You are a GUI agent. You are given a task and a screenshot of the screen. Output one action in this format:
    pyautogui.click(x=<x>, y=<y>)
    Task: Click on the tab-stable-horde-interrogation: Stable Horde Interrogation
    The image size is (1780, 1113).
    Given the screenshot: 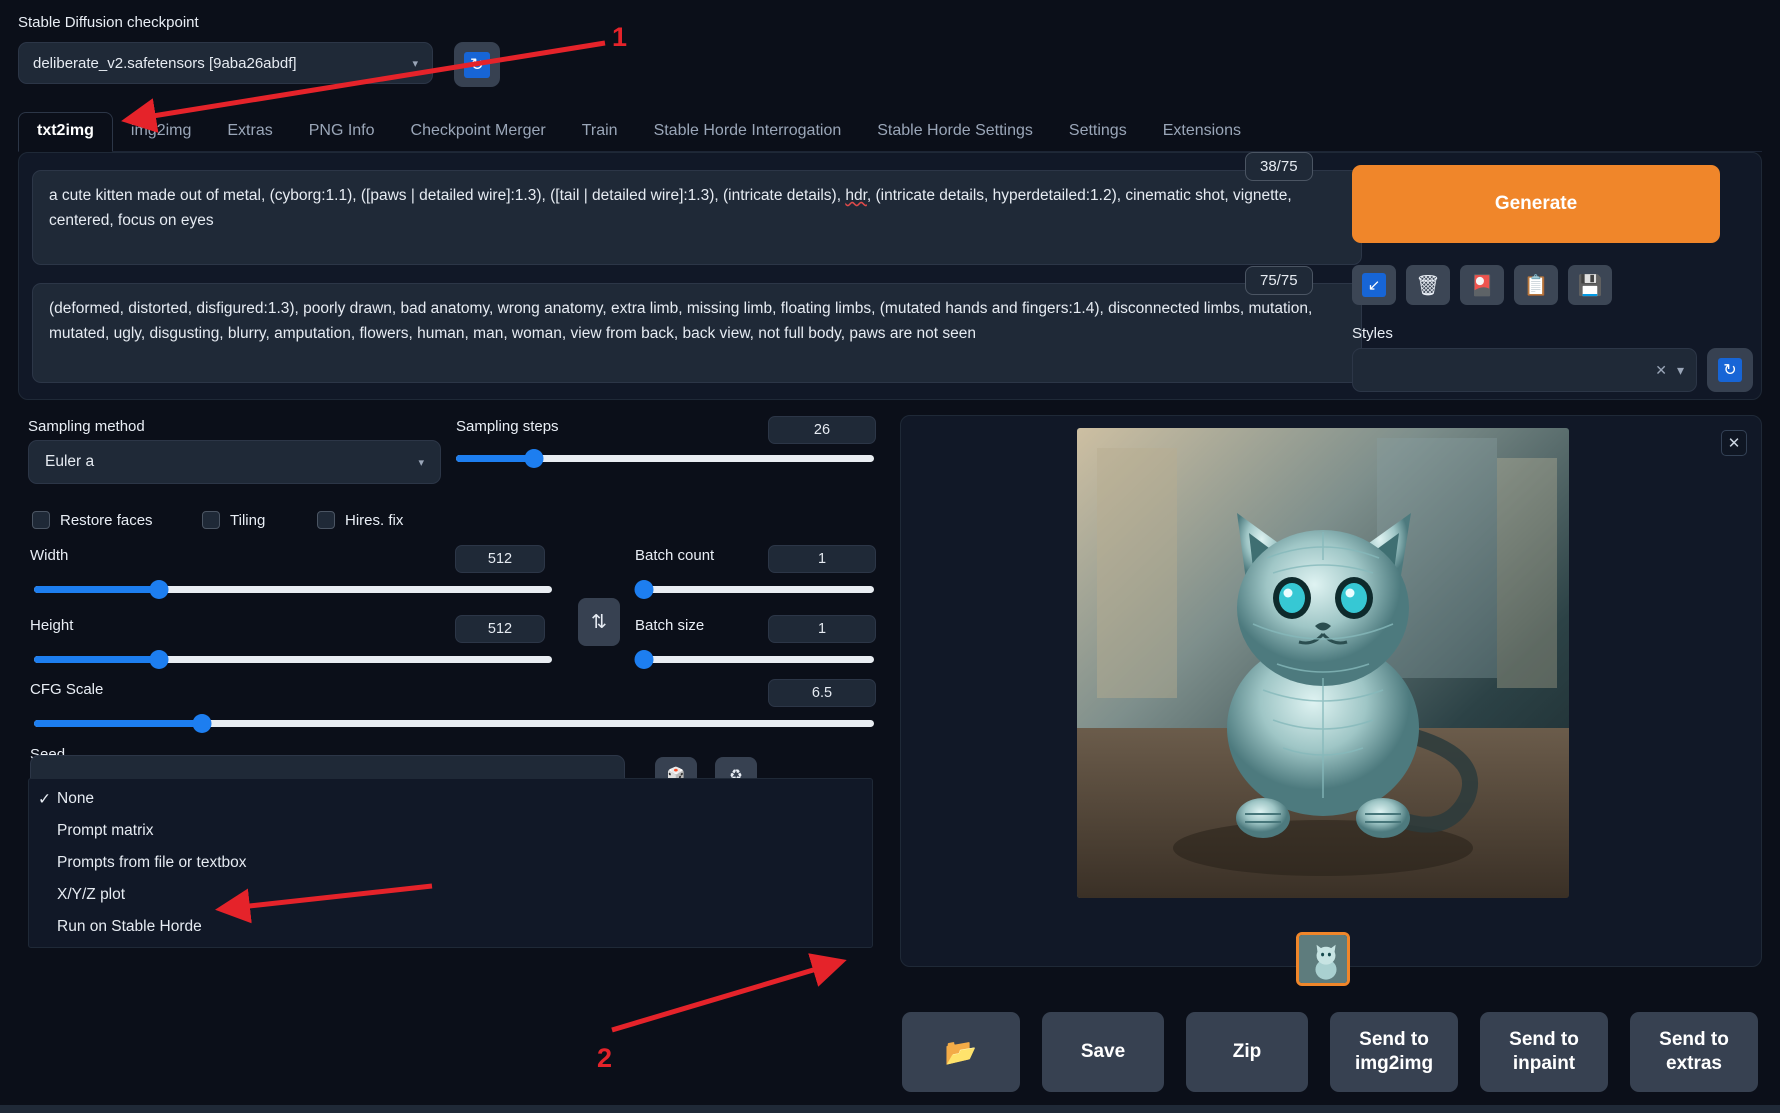 What is the action you would take?
    pyautogui.click(x=748, y=132)
    